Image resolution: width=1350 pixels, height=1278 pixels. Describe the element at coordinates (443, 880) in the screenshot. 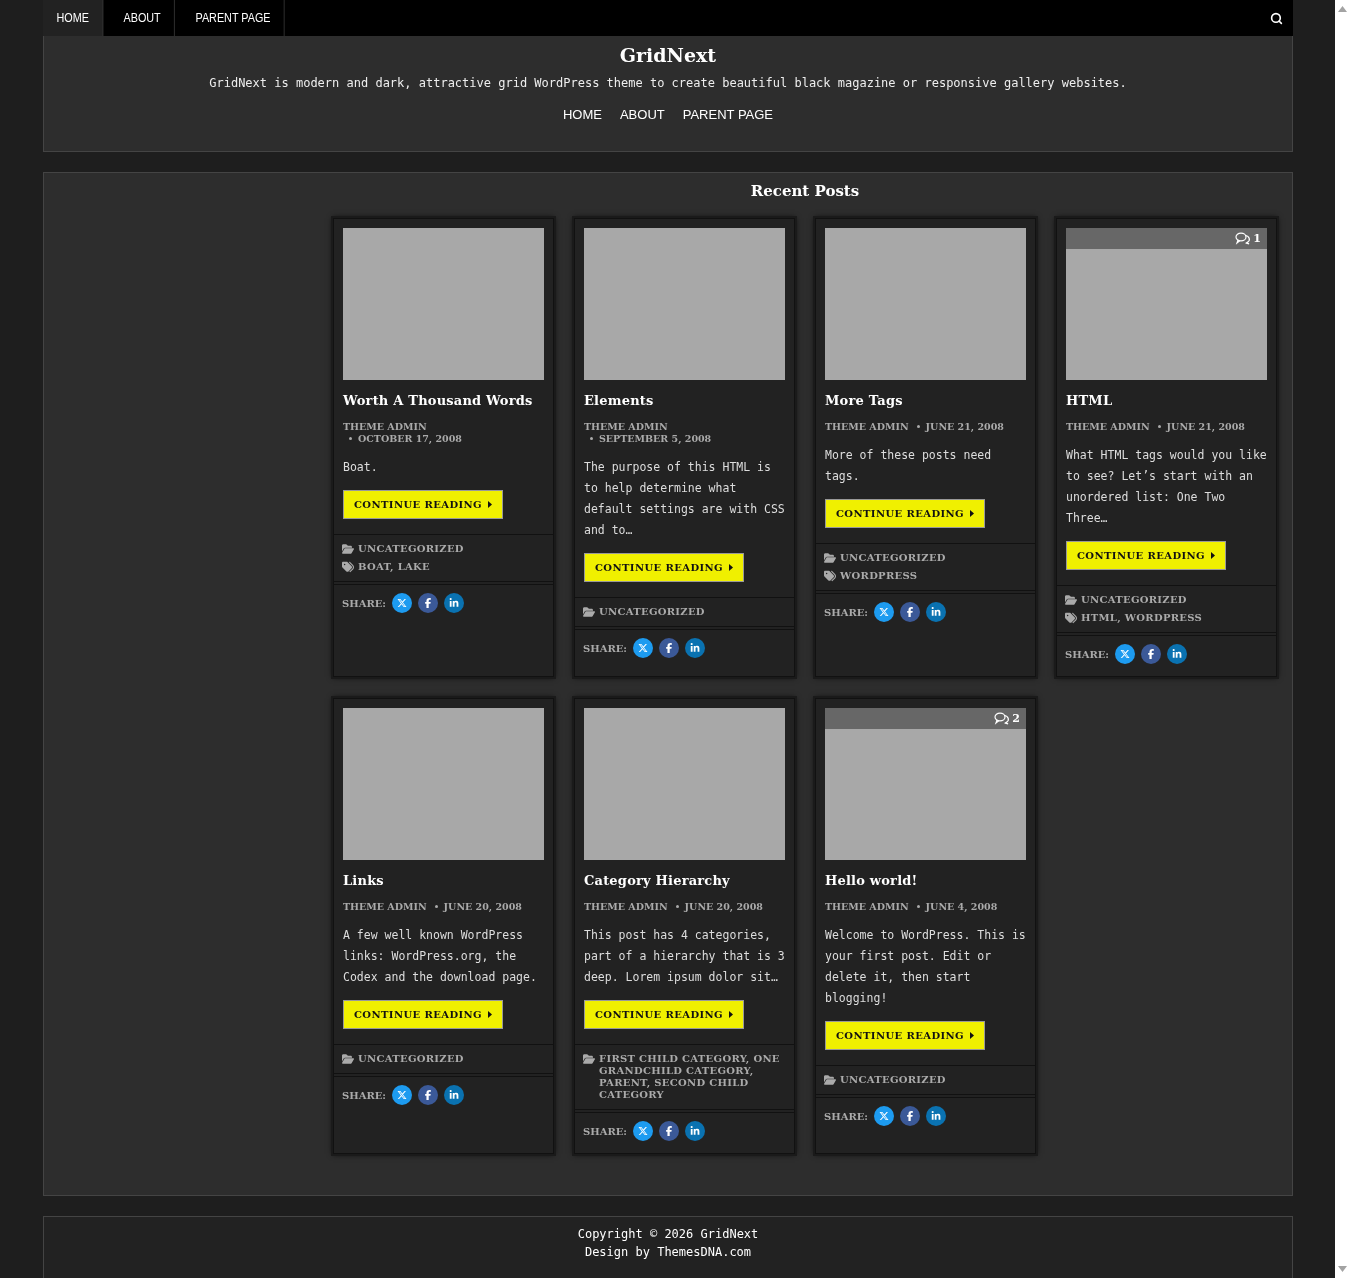

I see `post-title: Links` at that location.